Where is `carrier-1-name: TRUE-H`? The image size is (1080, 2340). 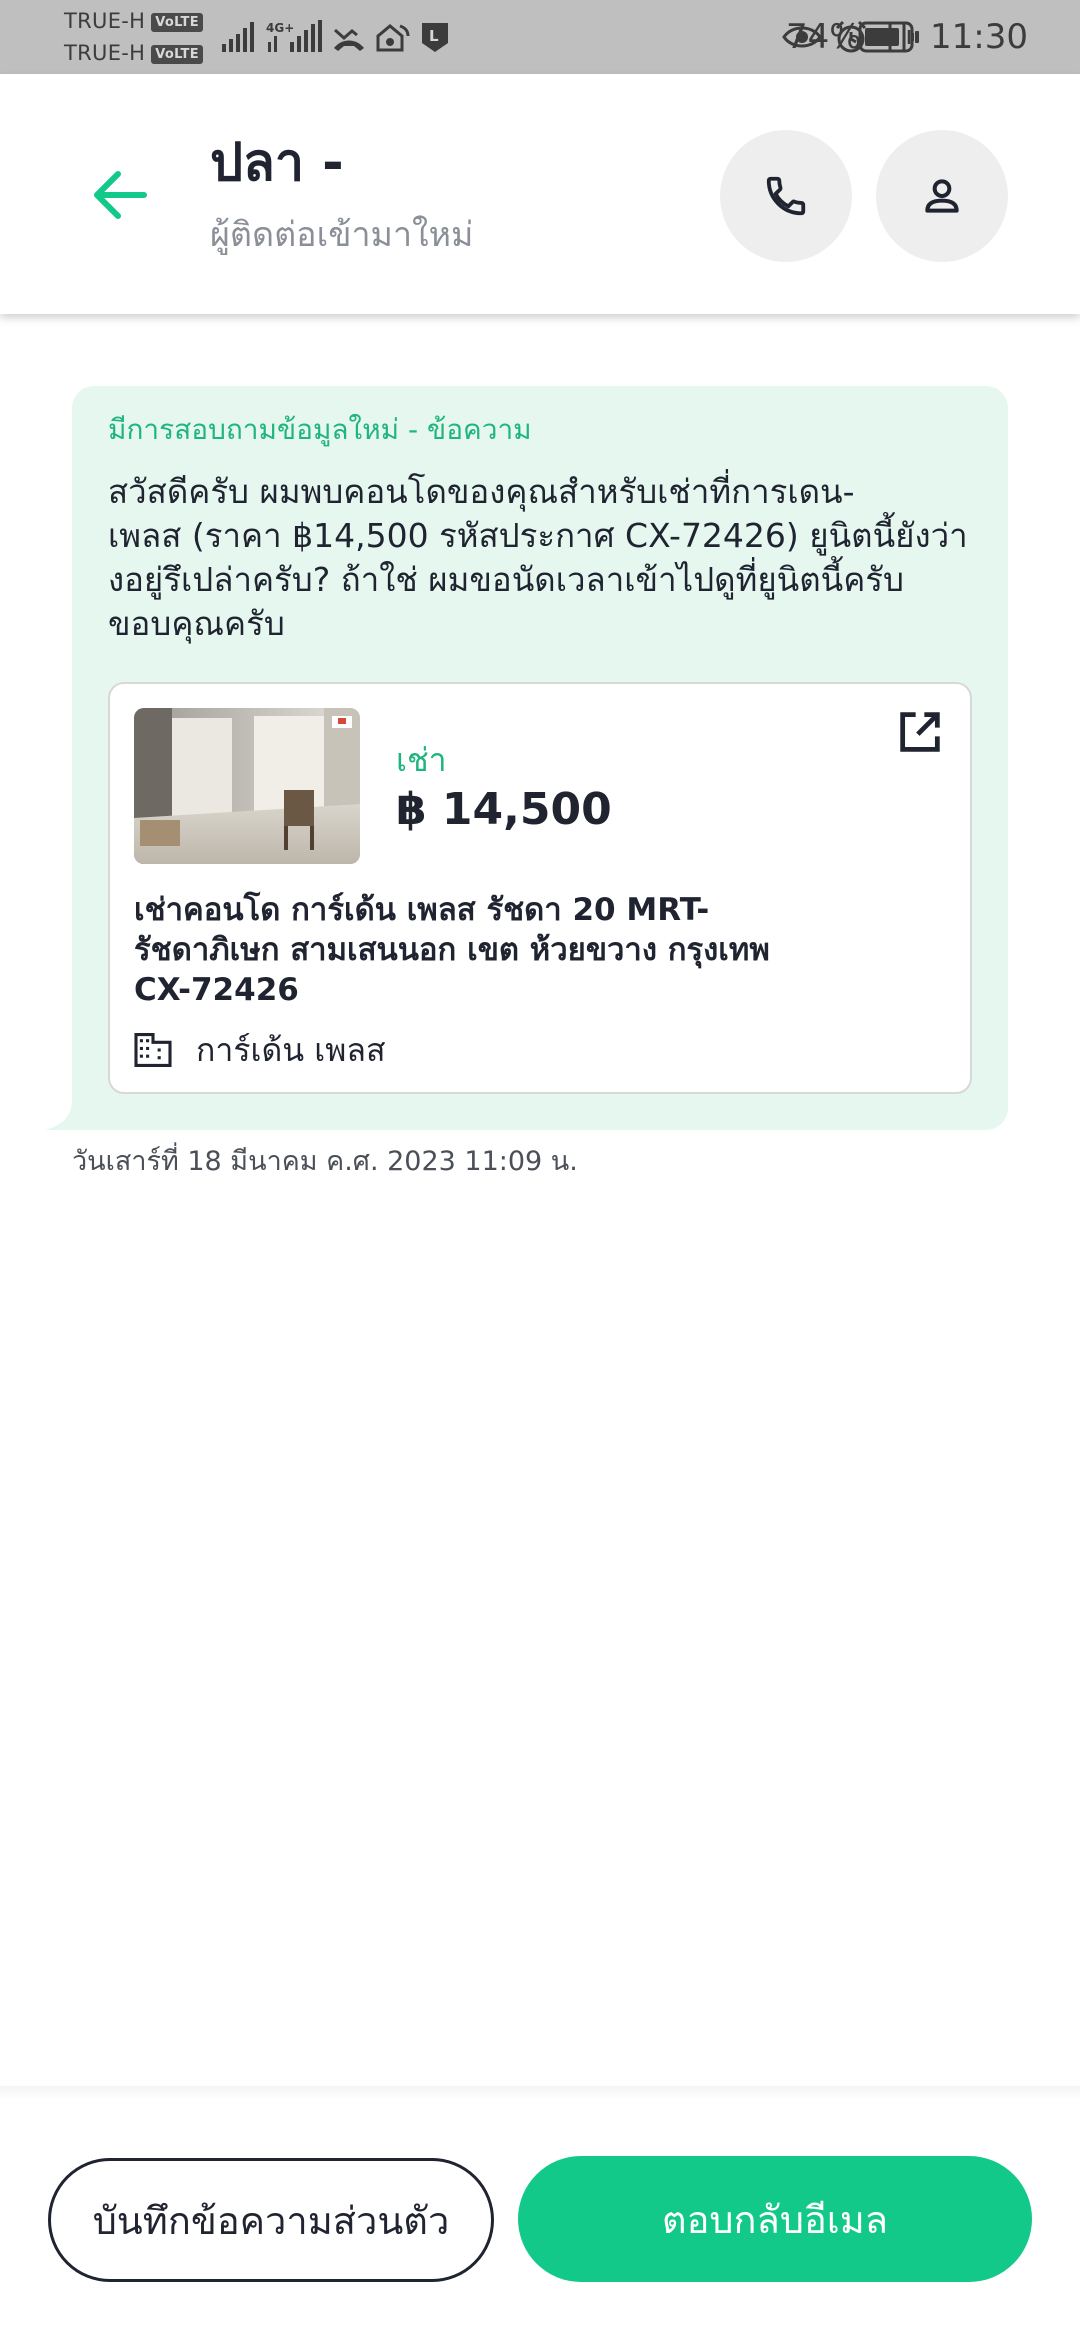 carrier-1-name: TRUE-H is located at coordinates (105, 21).